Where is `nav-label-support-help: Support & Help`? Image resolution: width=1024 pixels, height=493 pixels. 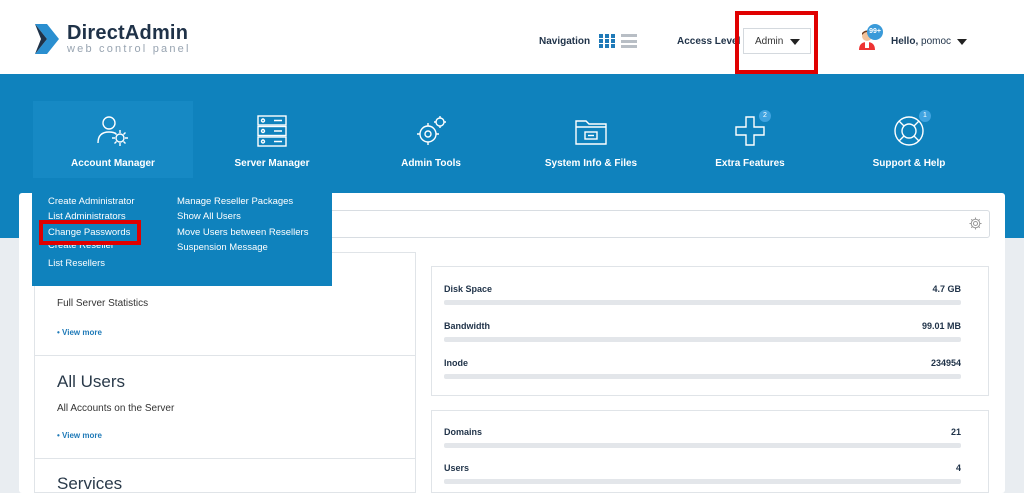
nav-label-support-help: Support & Help is located at coordinates (909, 163).